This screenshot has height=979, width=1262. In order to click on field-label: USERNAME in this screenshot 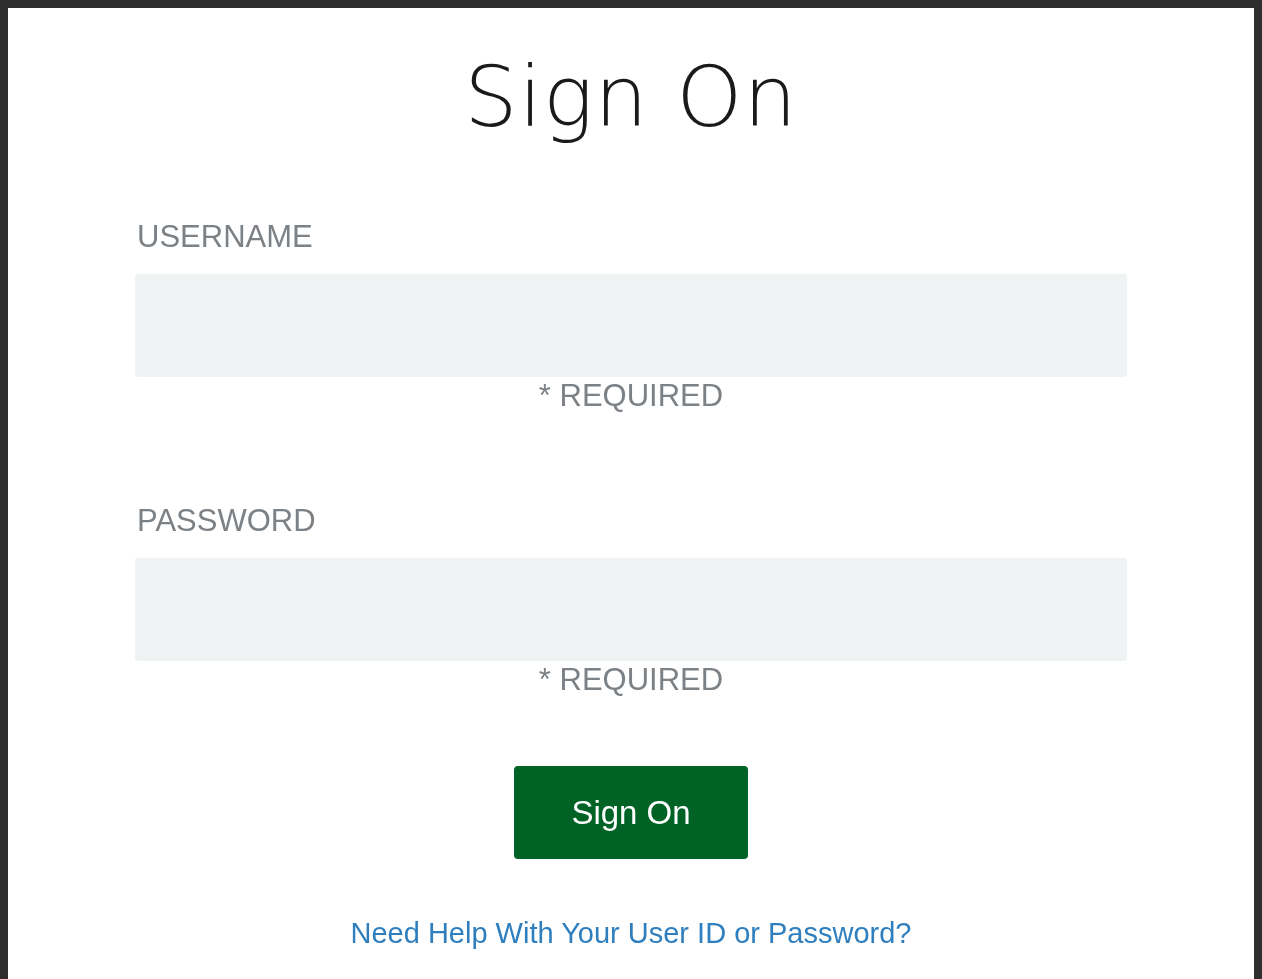, I will do `click(225, 237)`.